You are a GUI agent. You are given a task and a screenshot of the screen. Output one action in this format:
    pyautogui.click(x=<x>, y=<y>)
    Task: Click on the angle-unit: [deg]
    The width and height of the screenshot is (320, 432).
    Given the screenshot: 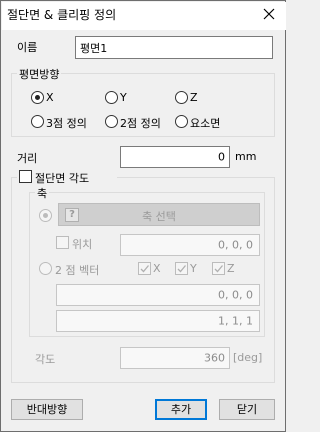 What is the action you would take?
    pyautogui.click(x=248, y=357)
    